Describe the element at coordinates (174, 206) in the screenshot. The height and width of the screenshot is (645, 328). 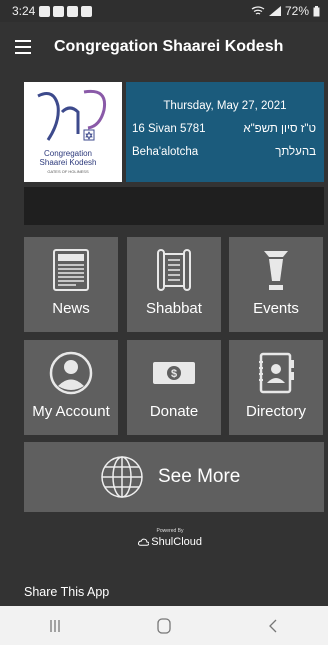
I see `banner-area` at that location.